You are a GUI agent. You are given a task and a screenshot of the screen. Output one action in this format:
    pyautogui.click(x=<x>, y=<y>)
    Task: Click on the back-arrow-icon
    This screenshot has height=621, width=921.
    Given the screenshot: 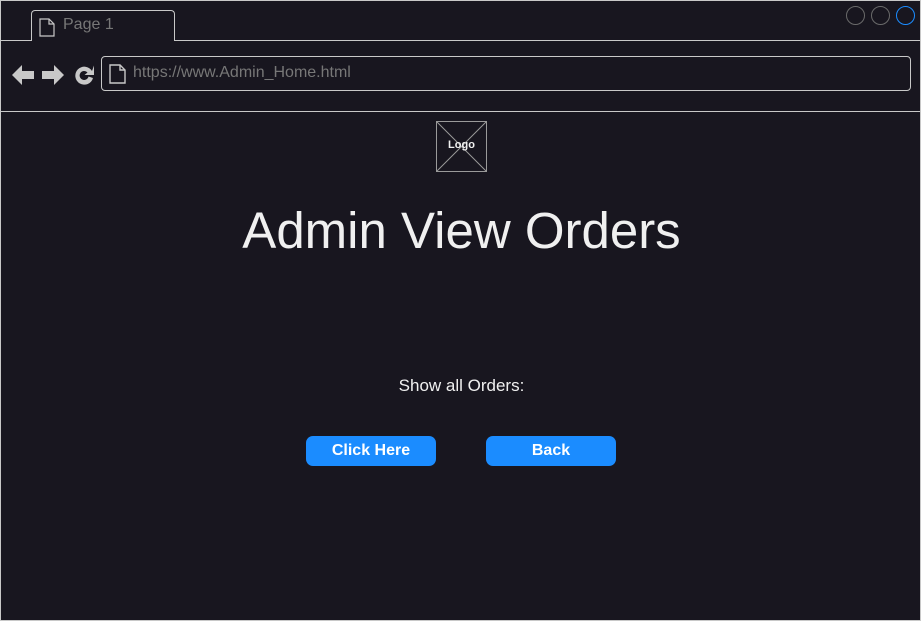 What is the action you would take?
    pyautogui.click(x=23, y=75)
    